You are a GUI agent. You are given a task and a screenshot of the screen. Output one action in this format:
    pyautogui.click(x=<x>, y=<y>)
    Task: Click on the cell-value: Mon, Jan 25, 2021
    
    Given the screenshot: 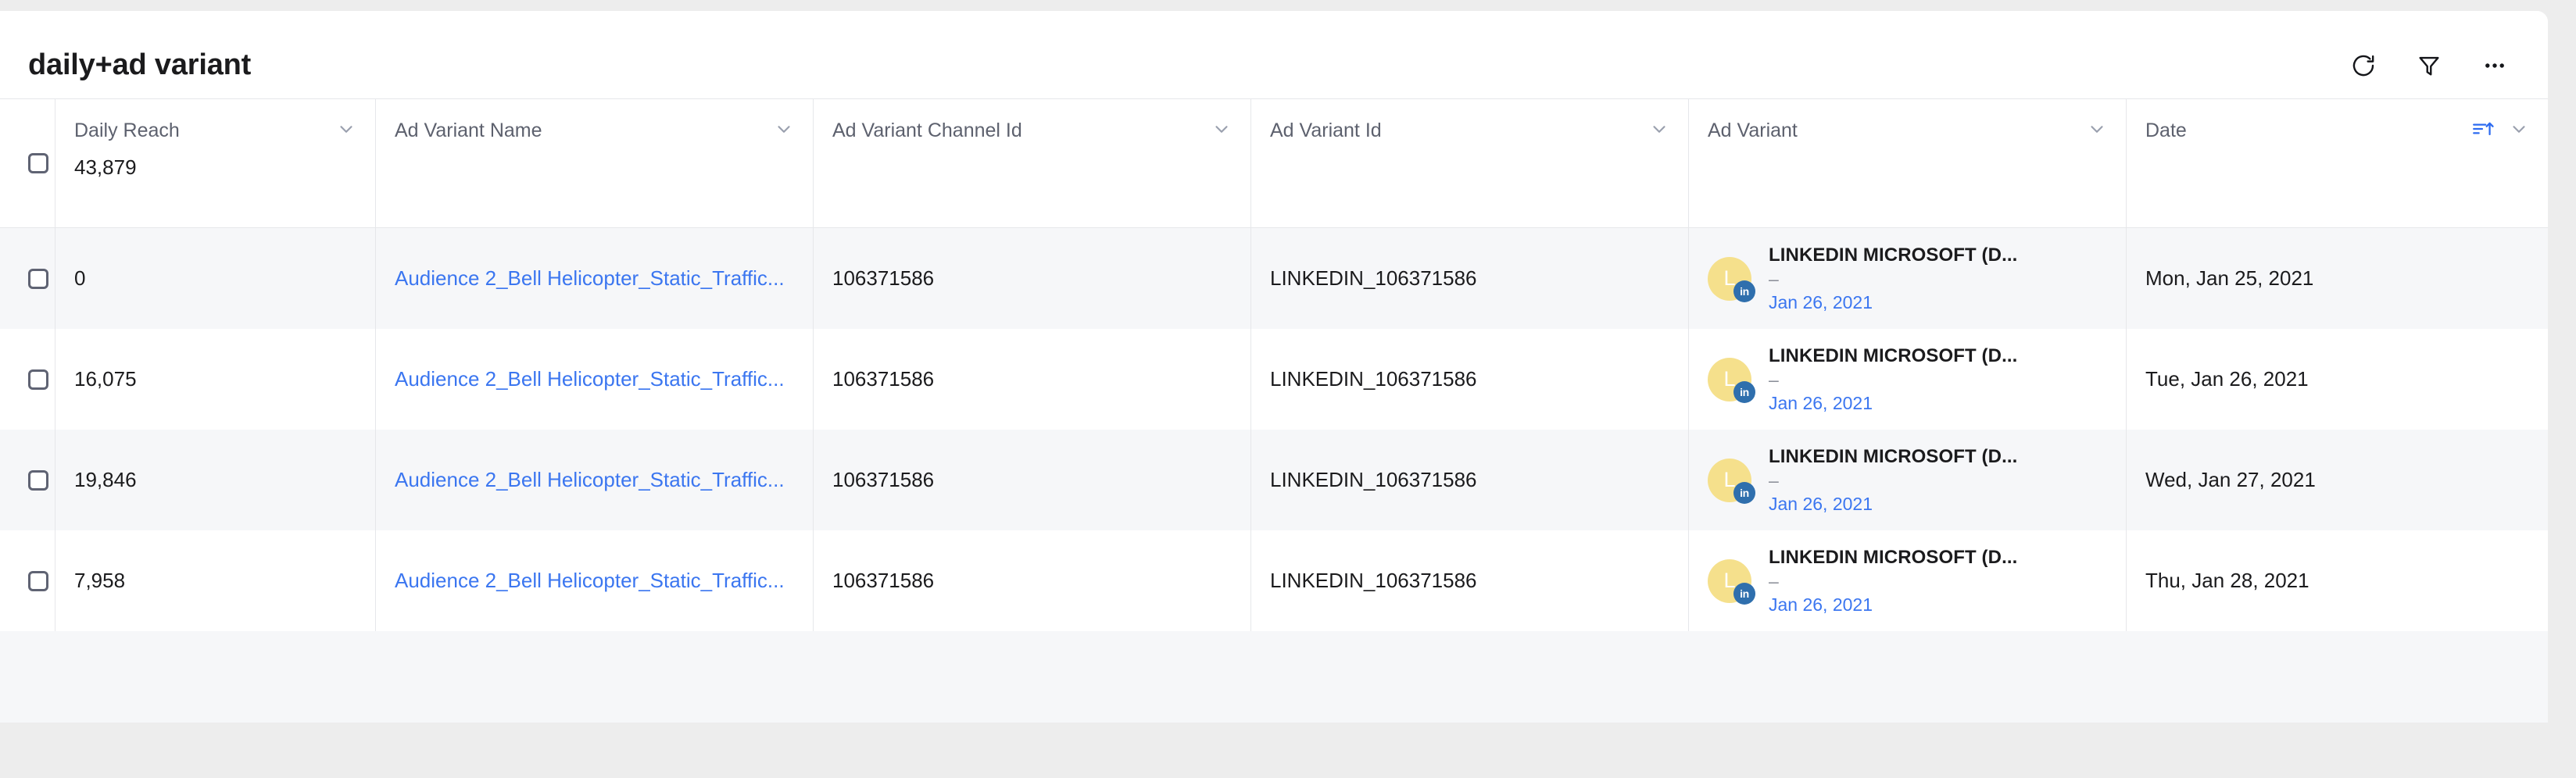 What is the action you would take?
    pyautogui.click(x=2229, y=278)
    